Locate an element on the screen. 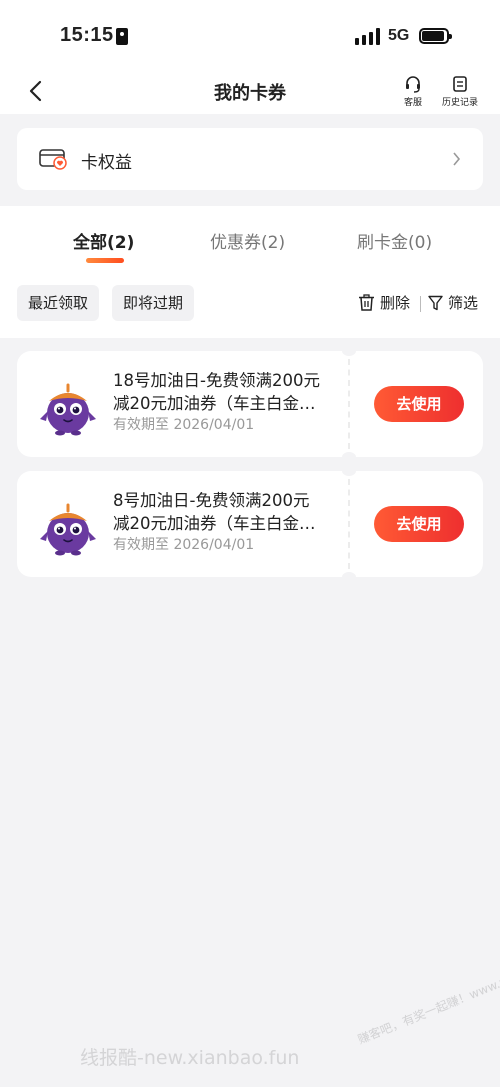 The height and width of the screenshot is (1087, 500). chevron-right-icon is located at coordinates (457, 159).